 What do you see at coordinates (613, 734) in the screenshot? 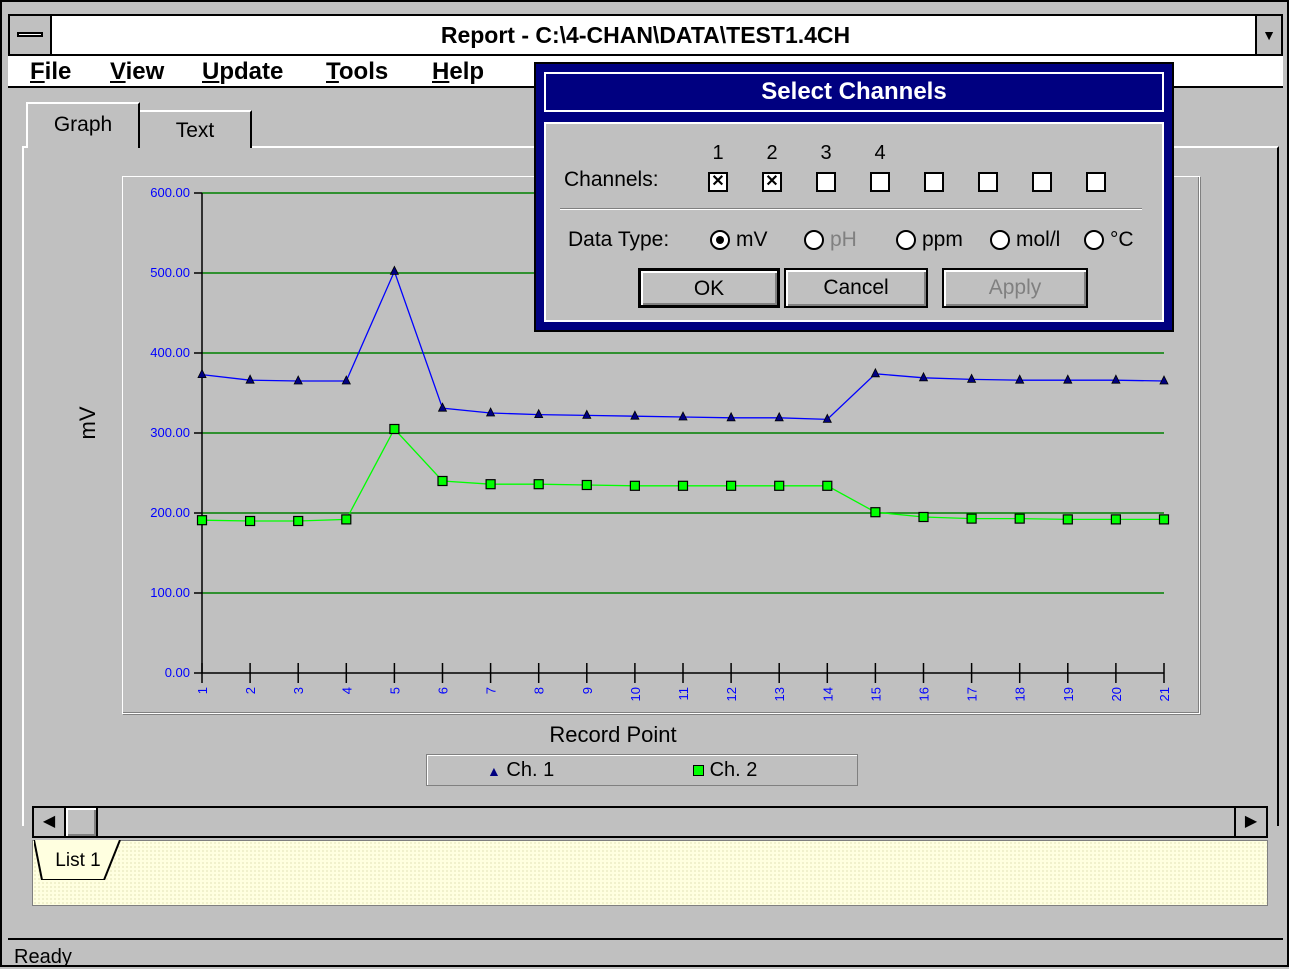
I see `x-axis-label: Record Point` at bounding box center [613, 734].